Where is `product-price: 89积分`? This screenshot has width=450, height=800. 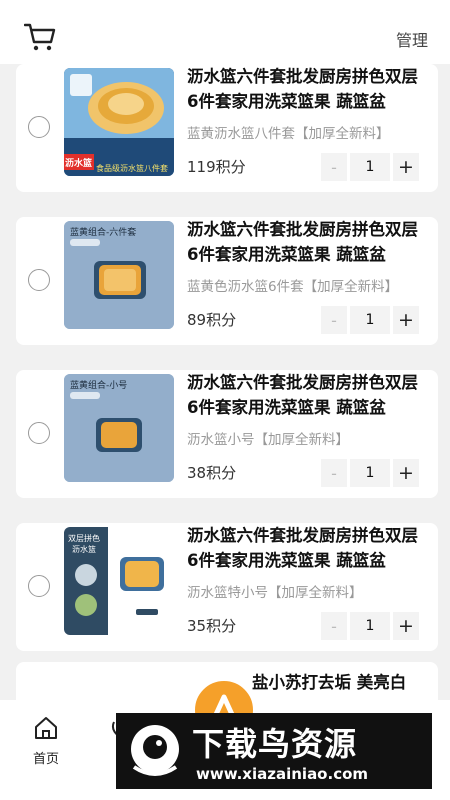 product-price: 89积分 is located at coordinates (212, 320).